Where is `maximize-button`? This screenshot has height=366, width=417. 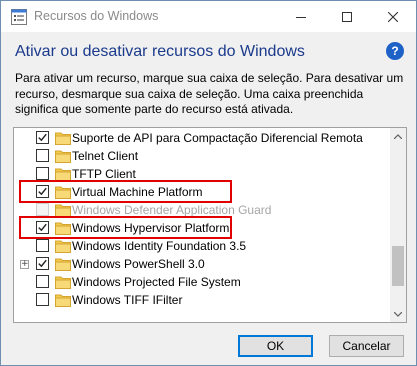
maximize-button is located at coordinates (347, 16).